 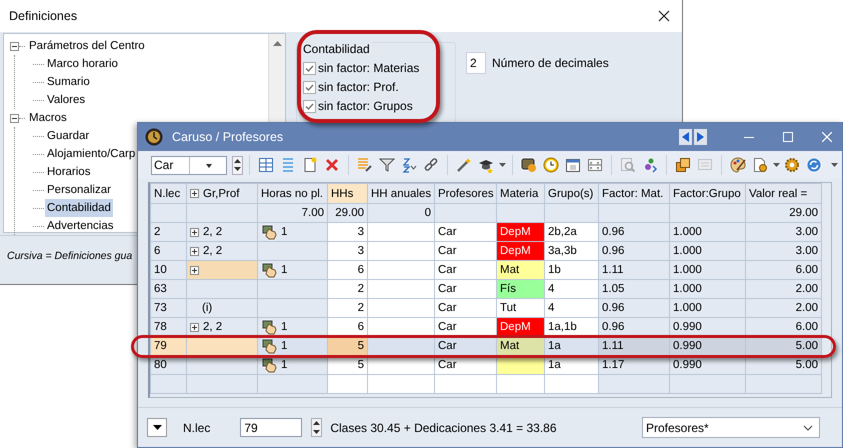 I want to click on checkbox-label: sin factor: Materias, so click(x=369, y=68).